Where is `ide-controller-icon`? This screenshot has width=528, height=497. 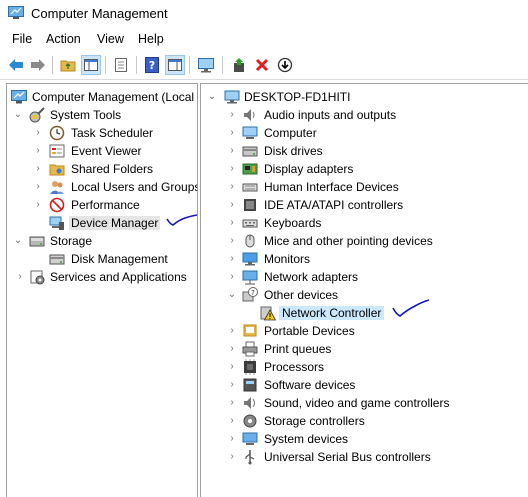
ide-controller-icon is located at coordinates (250, 205).